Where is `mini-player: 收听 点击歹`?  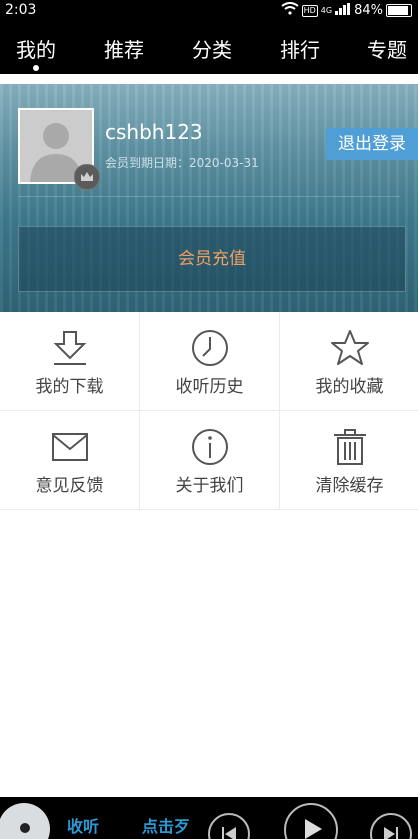 mini-player: 收听 点击歹 is located at coordinates (209, 818).